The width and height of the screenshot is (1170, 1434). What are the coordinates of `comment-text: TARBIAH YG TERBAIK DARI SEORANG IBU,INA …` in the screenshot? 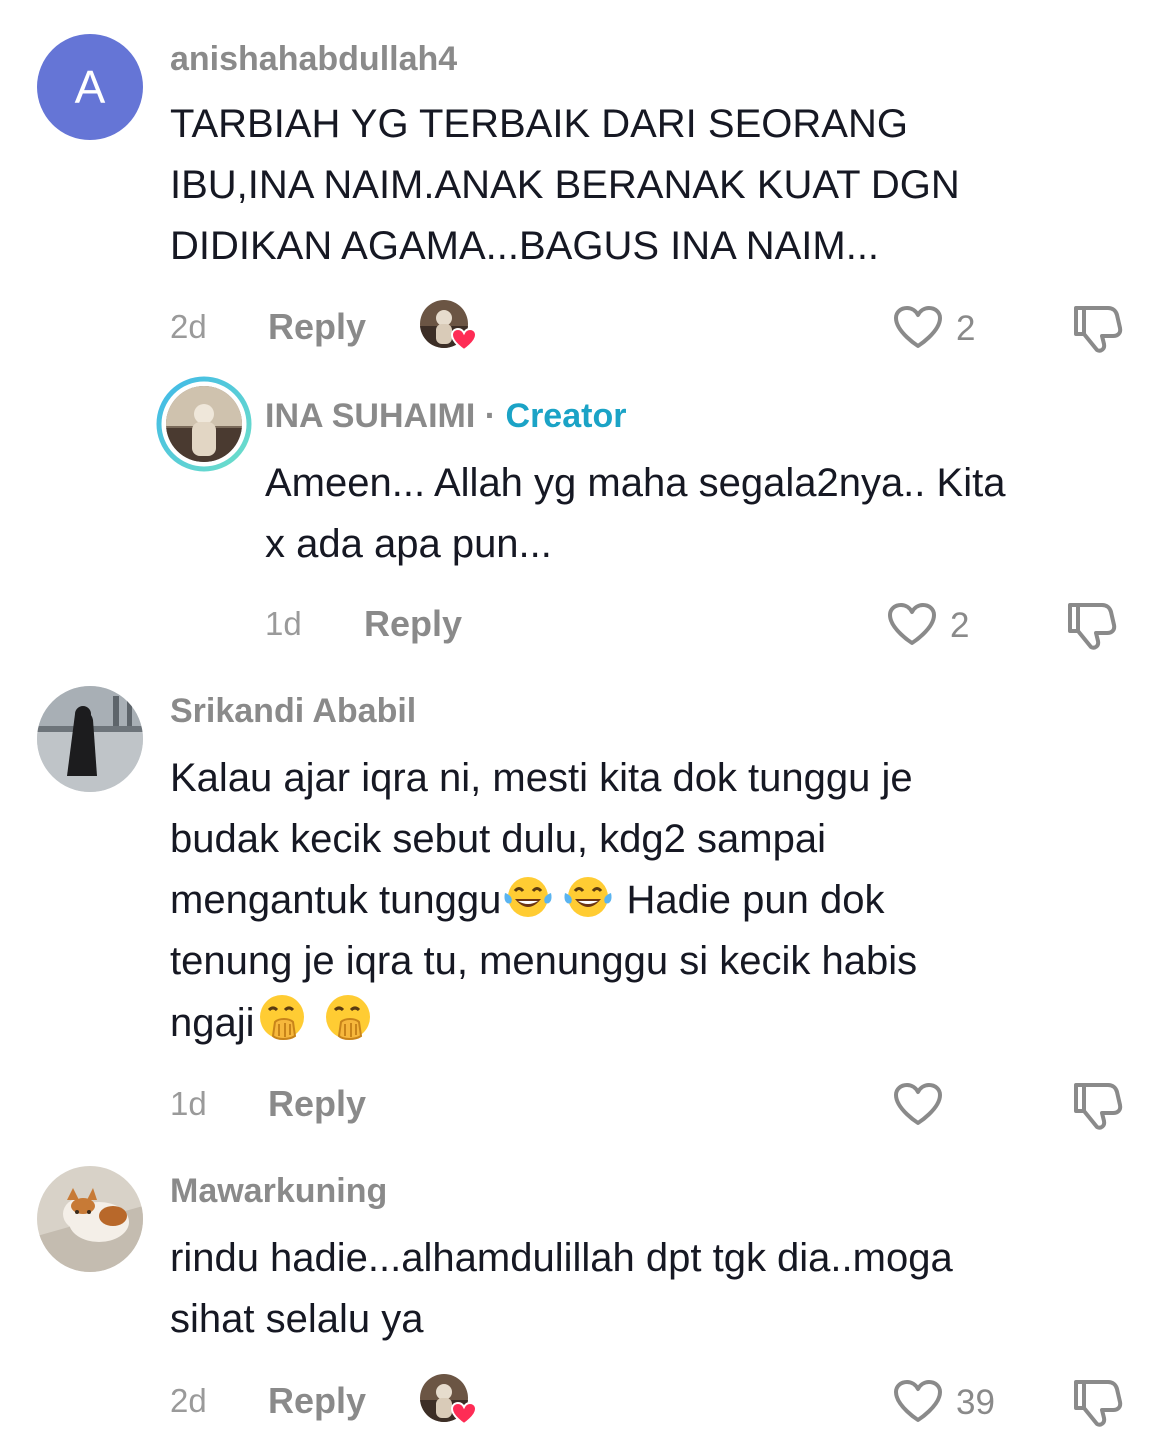 It's located at (565, 185).